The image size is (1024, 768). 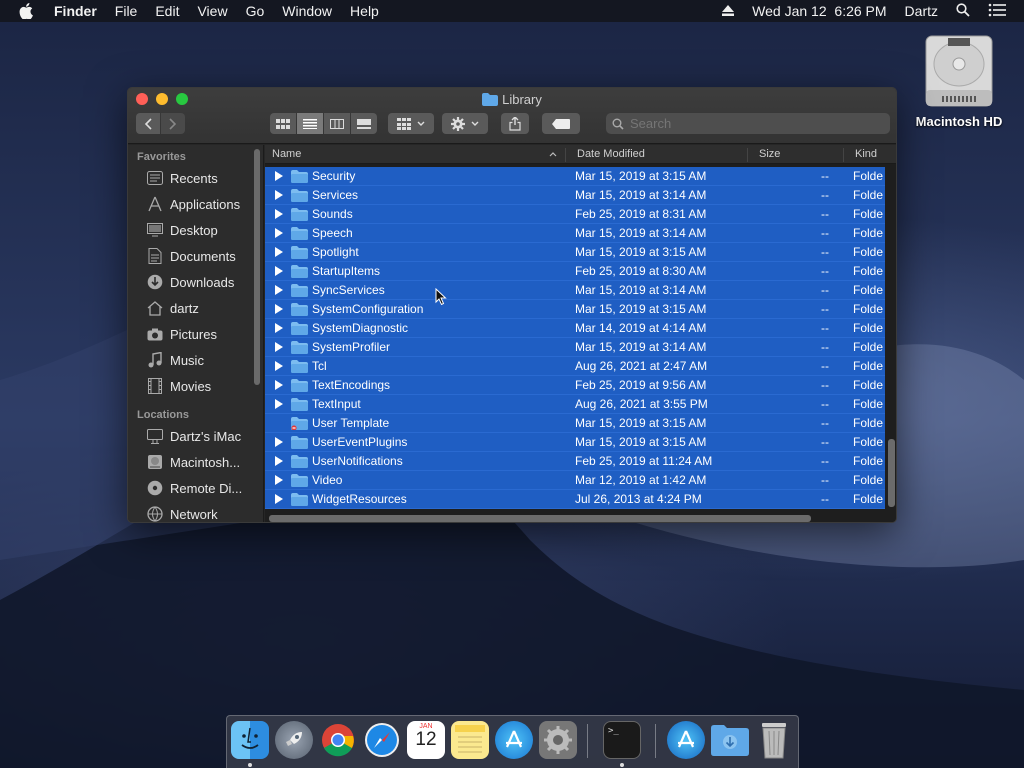 I want to click on column-header-date: Date Modified, so click(x=611, y=154).